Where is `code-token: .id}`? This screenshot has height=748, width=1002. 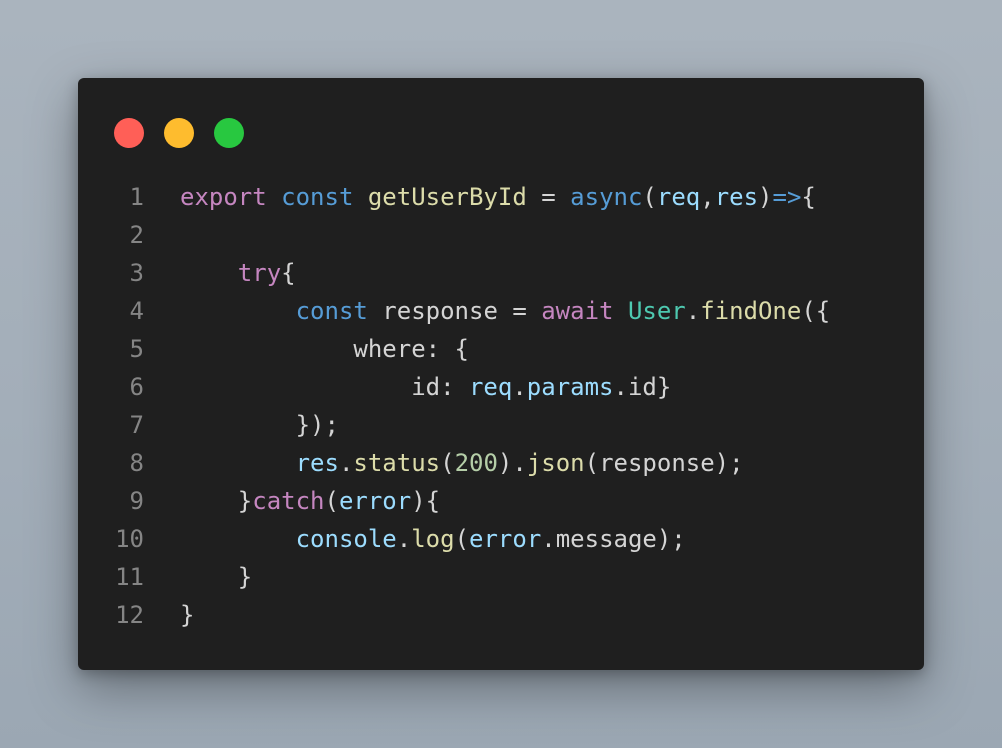 code-token: .id} is located at coordinates (642, 387).